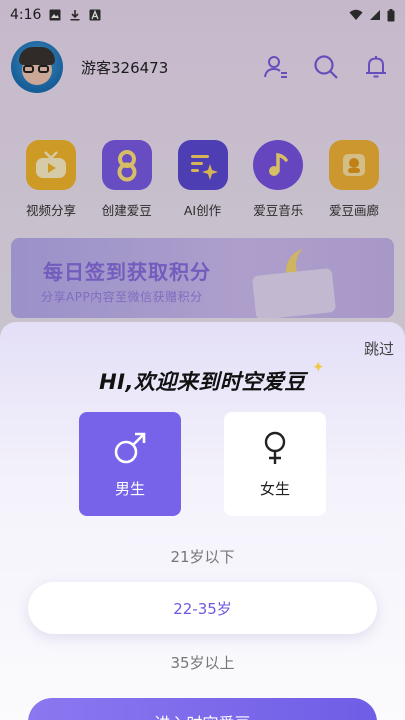 The height and width of the screenshot is (720, 405). What do you see at coordinates (130, 464) in the screenshot?
I see `gender-male-option: 男生` at bounding box center [130, 464].